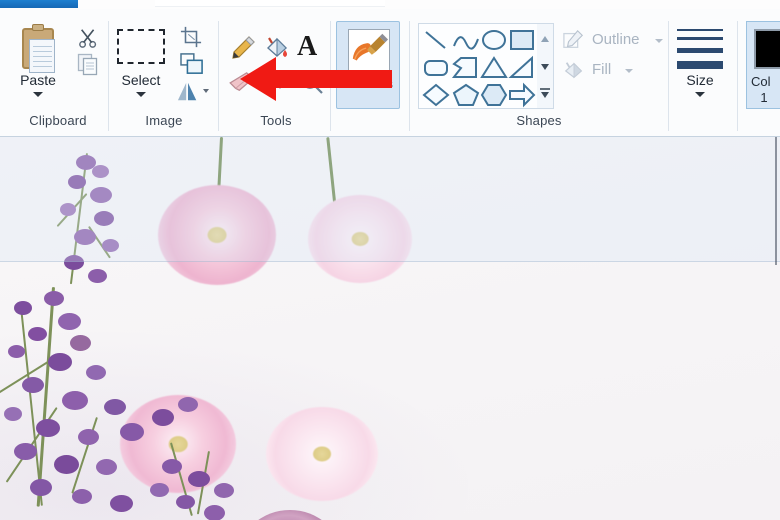  What do you see at coordinates (522, 40) in the screenshot?
I see `rectangle-shape` at bounding box center [522, 40].